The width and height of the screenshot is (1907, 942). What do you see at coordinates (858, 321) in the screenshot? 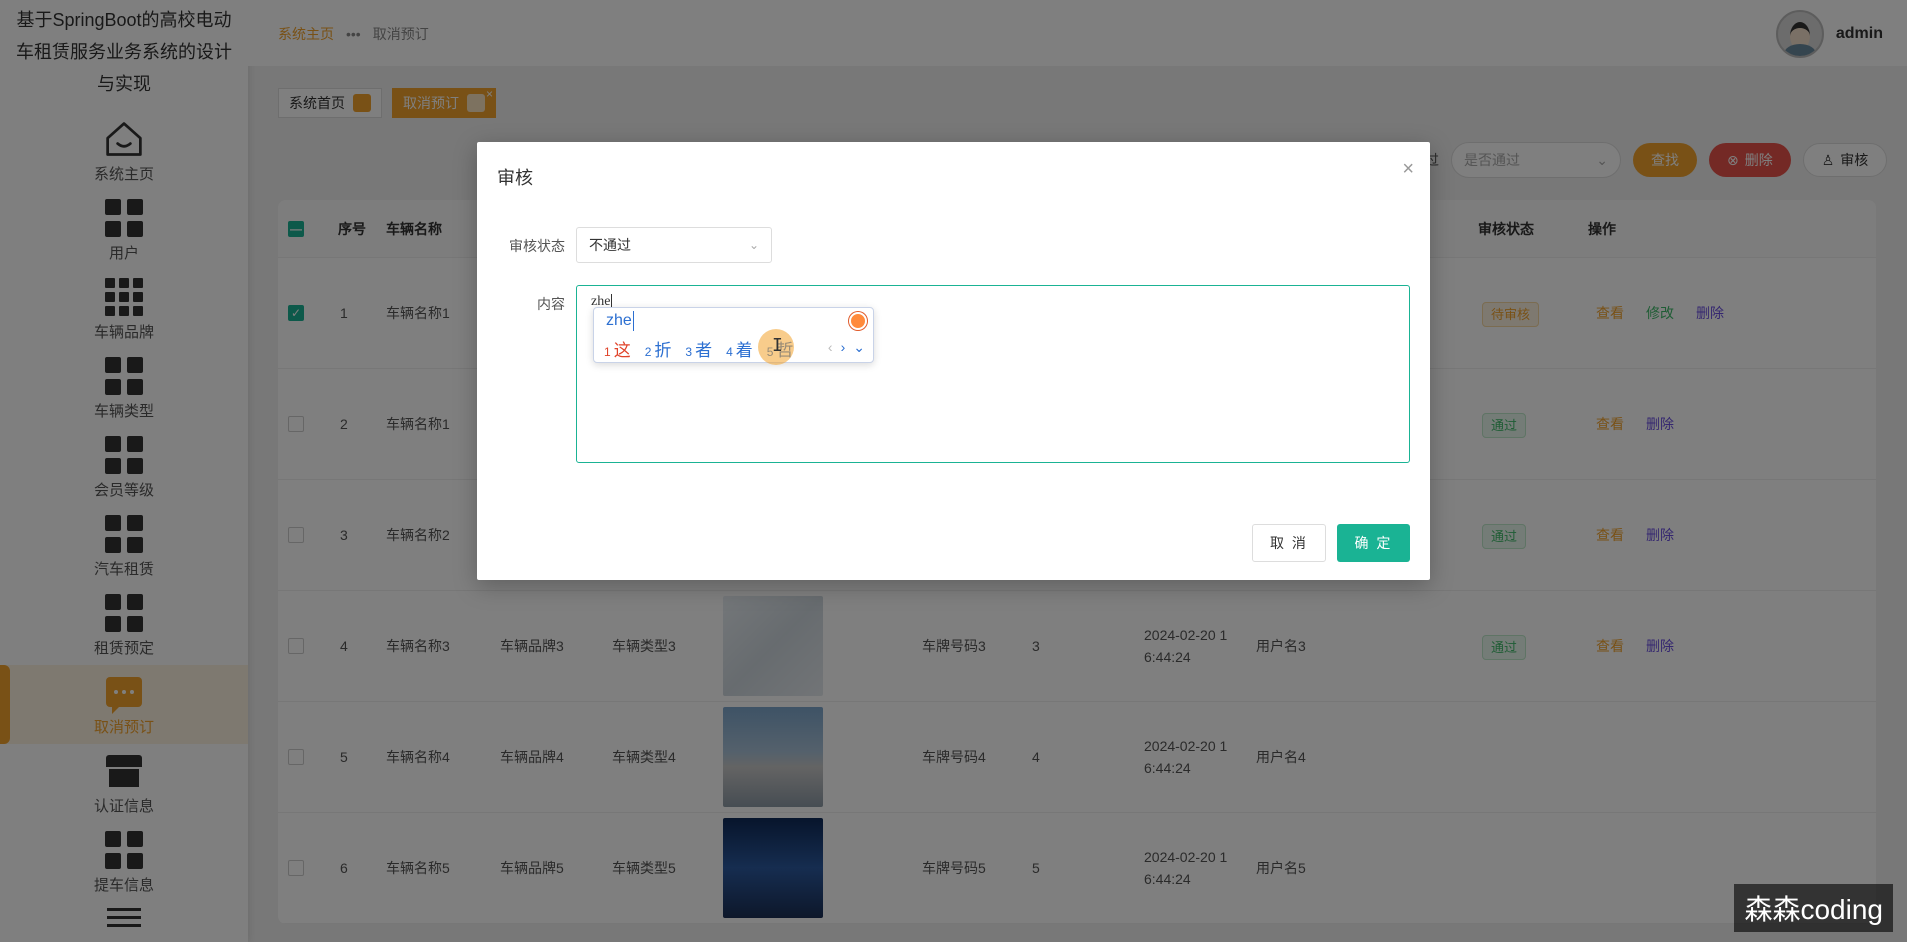
I see `ime-logo-icon` at bounding box center [858, 321].